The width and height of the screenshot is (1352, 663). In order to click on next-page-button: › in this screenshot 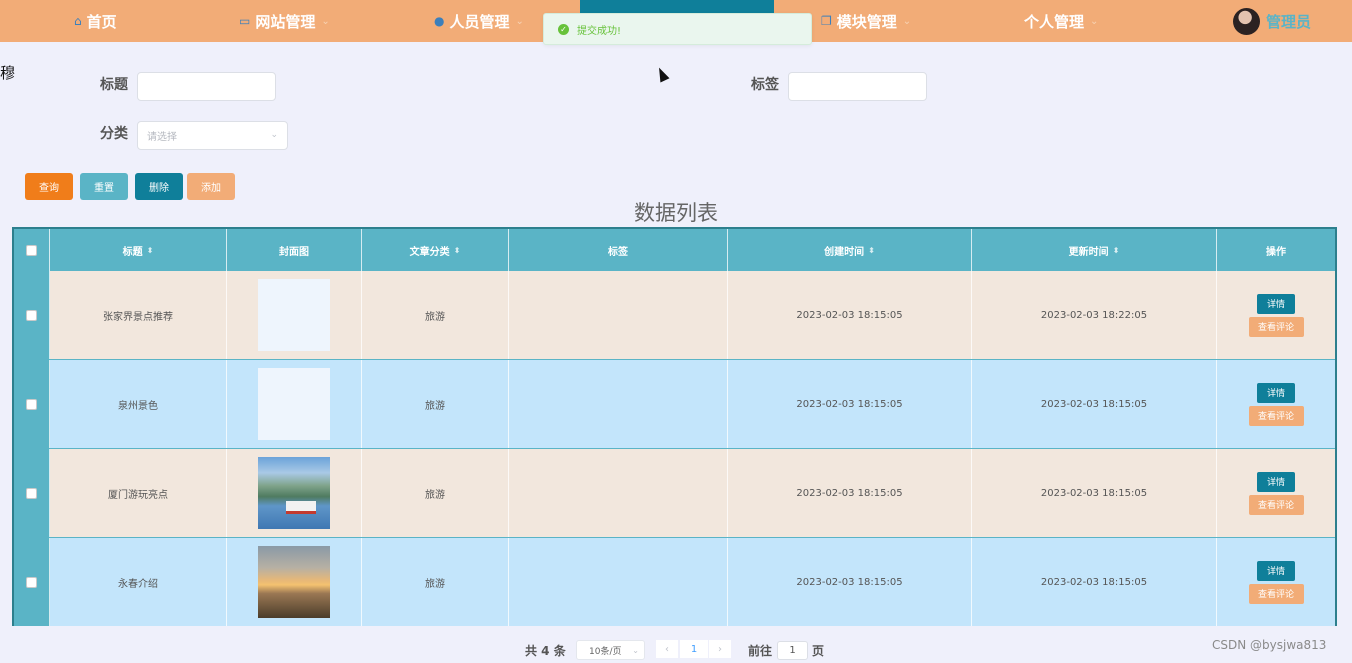, I will do `click(720, 649)`.